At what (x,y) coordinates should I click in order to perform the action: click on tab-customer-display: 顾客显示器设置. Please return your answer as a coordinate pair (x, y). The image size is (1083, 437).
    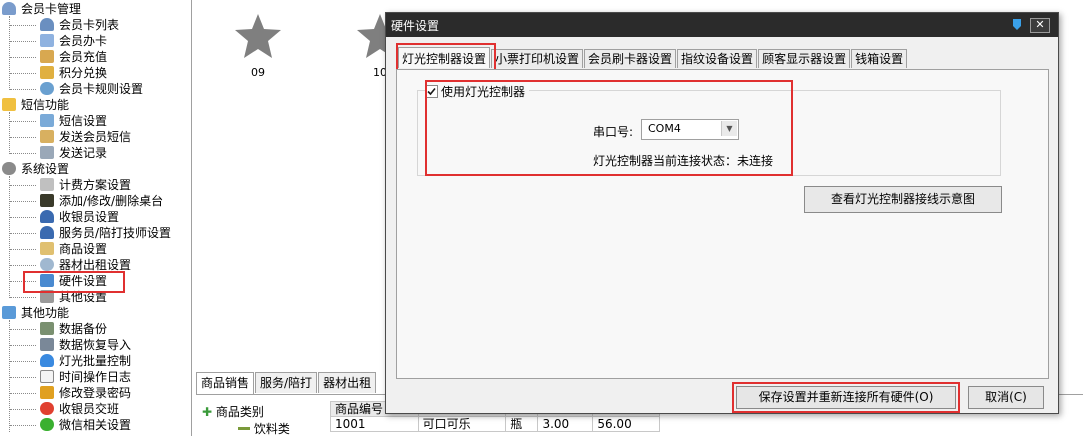
    Looking at the image, I should click on (804, 58).